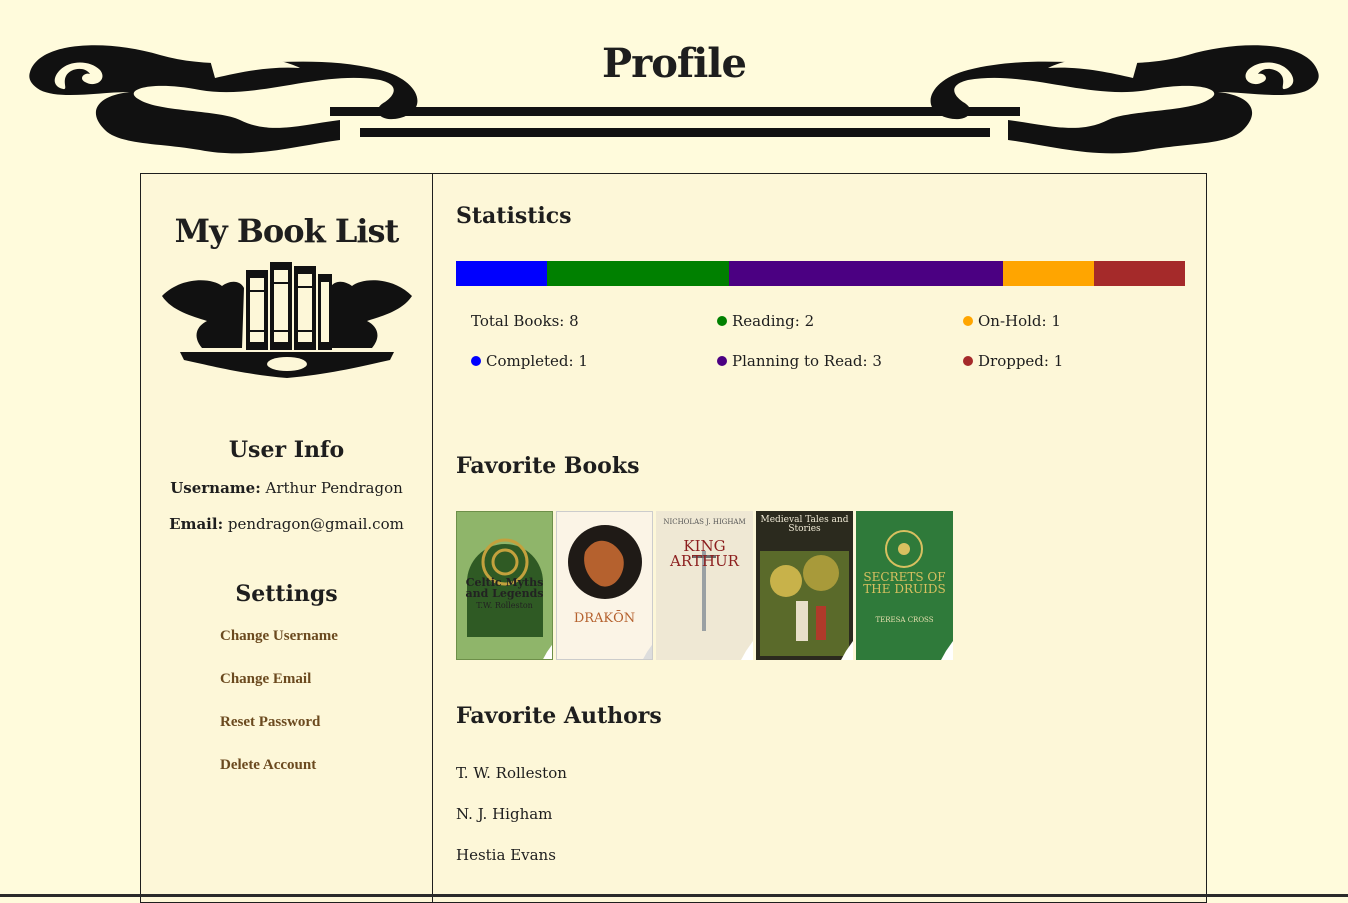 The width and height of the screenshot is (1348, 903). What do you see at coordinates (287, 231) in the screenshot?
I see `brand-title: My Book List` at bounding box center [287, 231].